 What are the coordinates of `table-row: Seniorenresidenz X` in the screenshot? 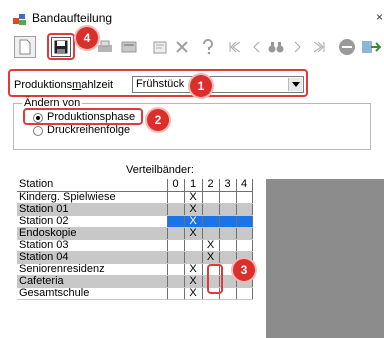 It's located at (135, 269).